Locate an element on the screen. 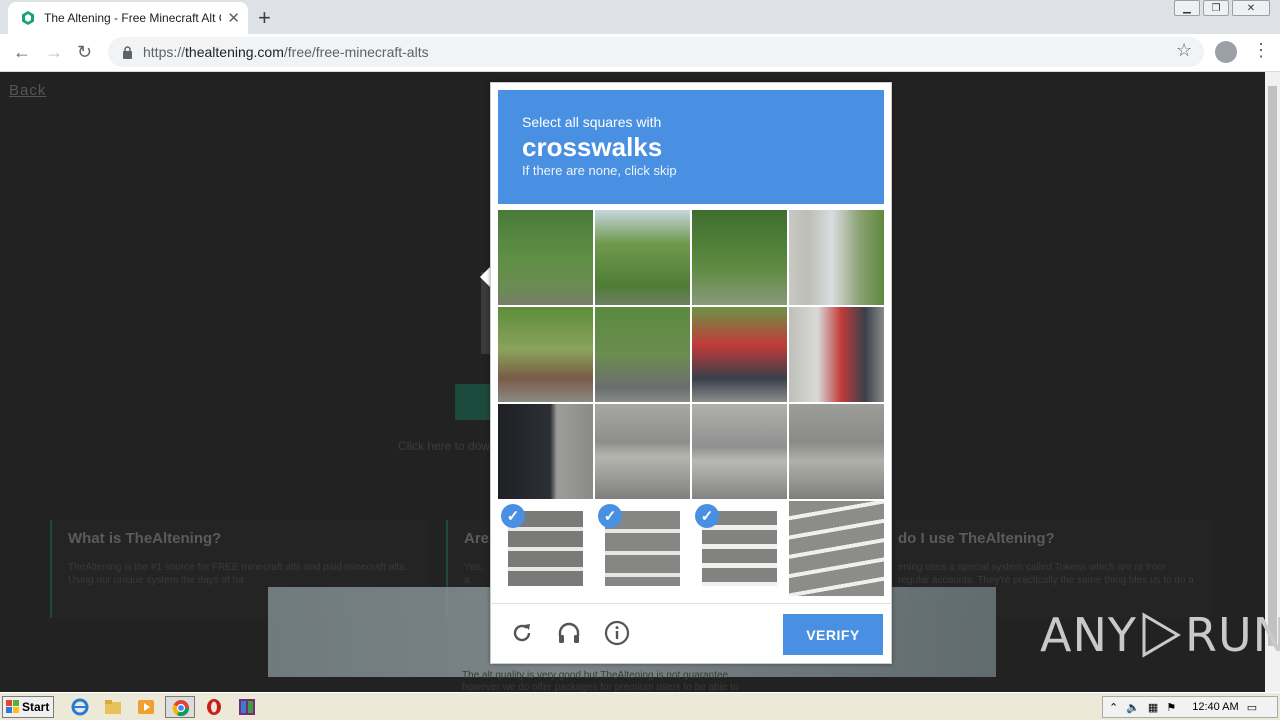 The image size is (1280, 720). watermark-text-right: RUN is located at coordinates (1232, 635).